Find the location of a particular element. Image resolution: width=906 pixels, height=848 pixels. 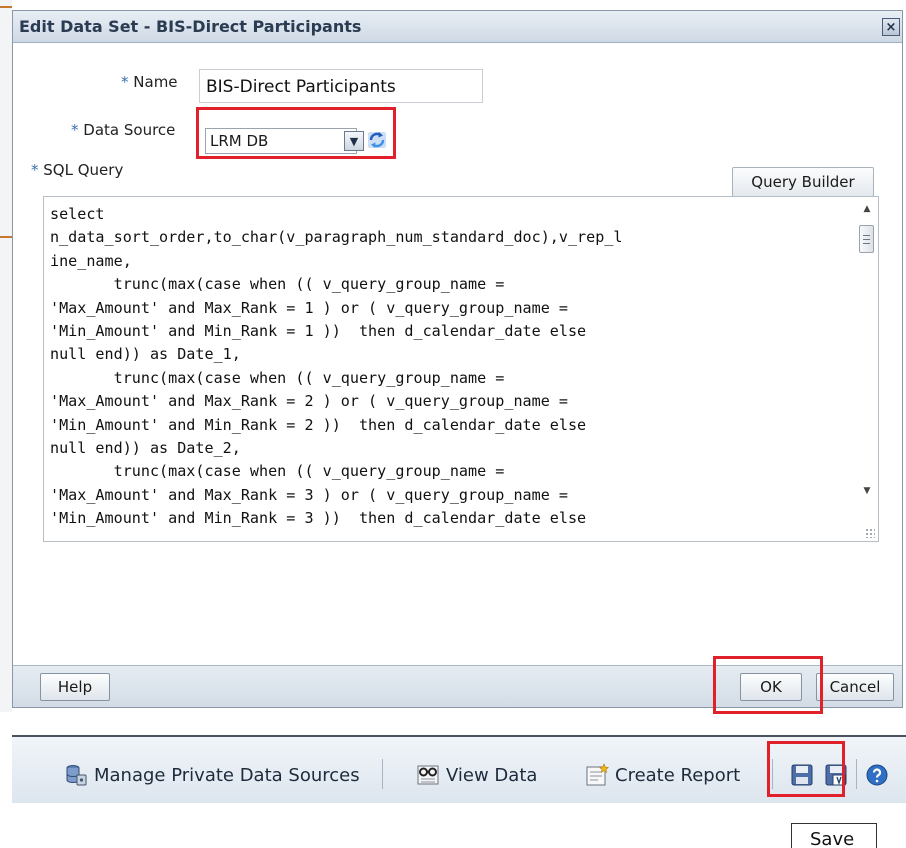

sql-scrollbar: ▲ ▼ is located at coordinates (867, 369).